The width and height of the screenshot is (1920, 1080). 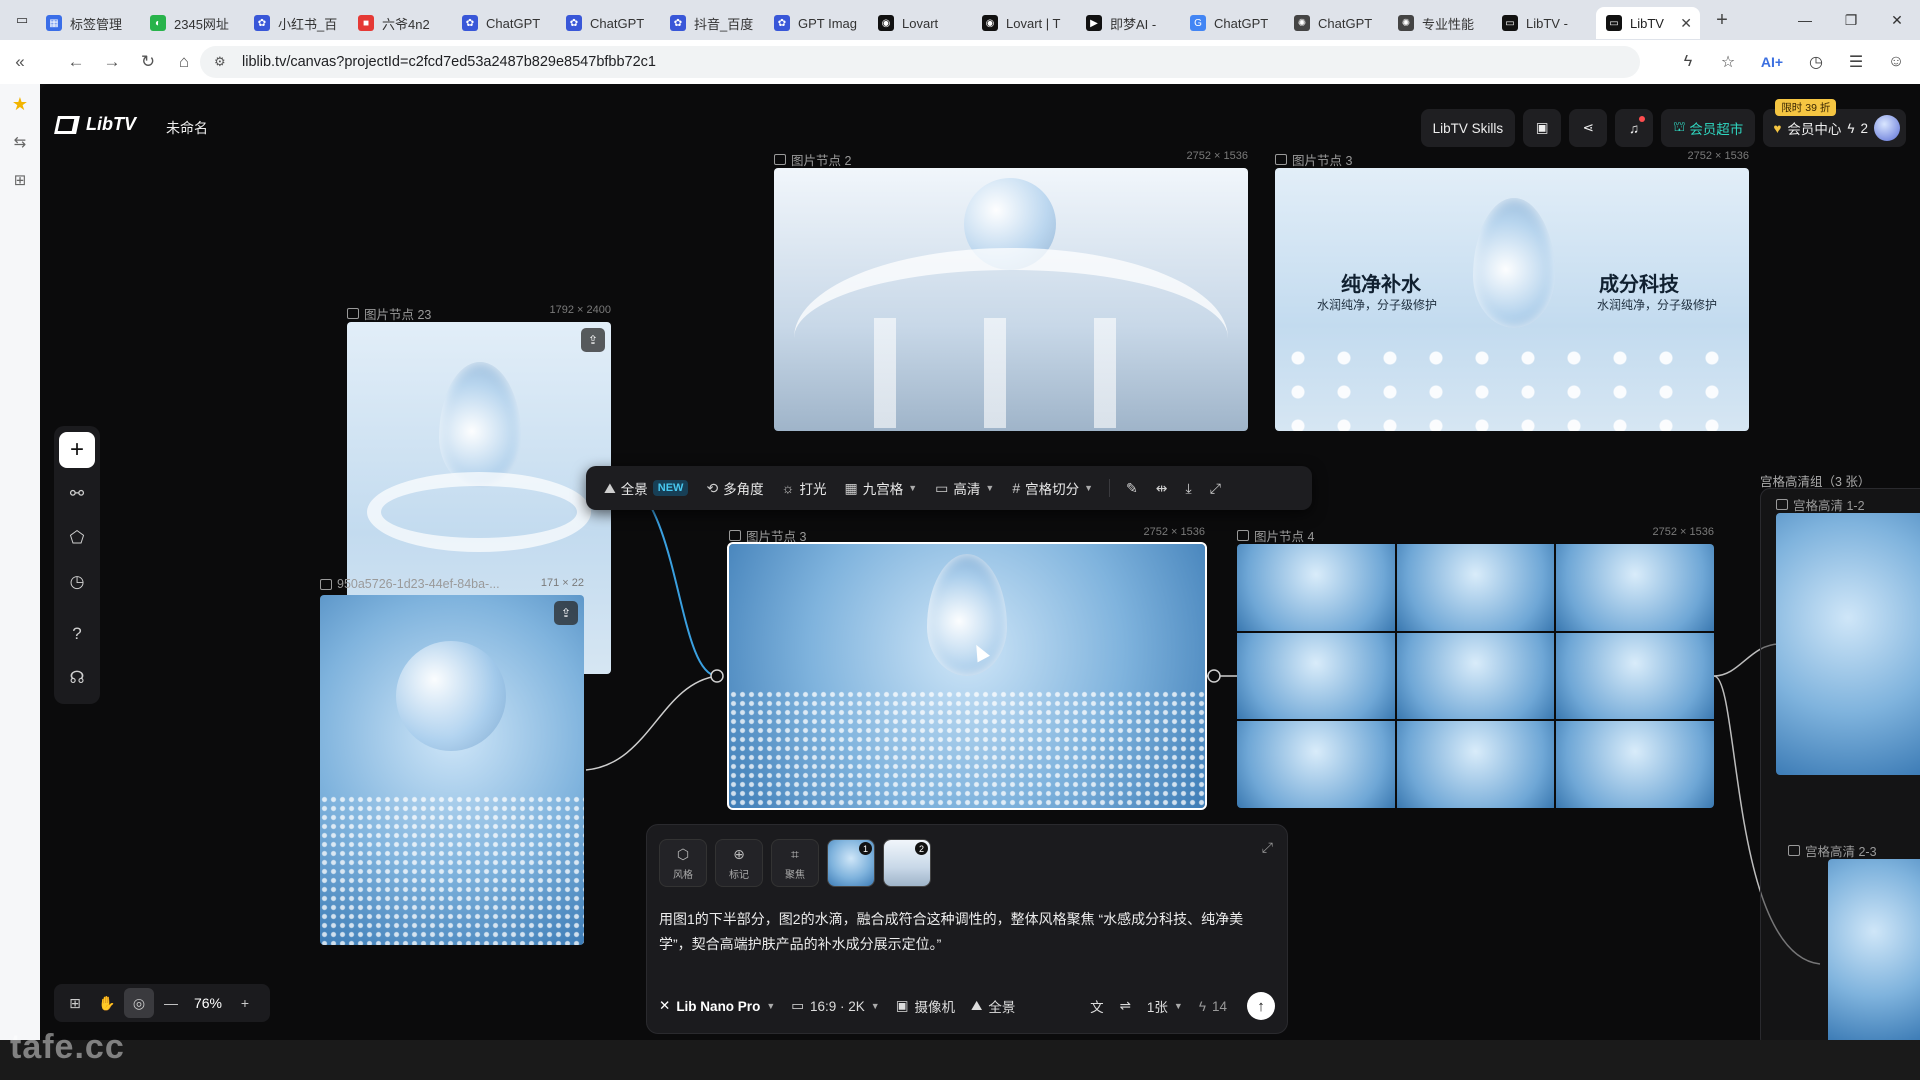 I want to click on add-node-button: +, so click(x=77, y=450).